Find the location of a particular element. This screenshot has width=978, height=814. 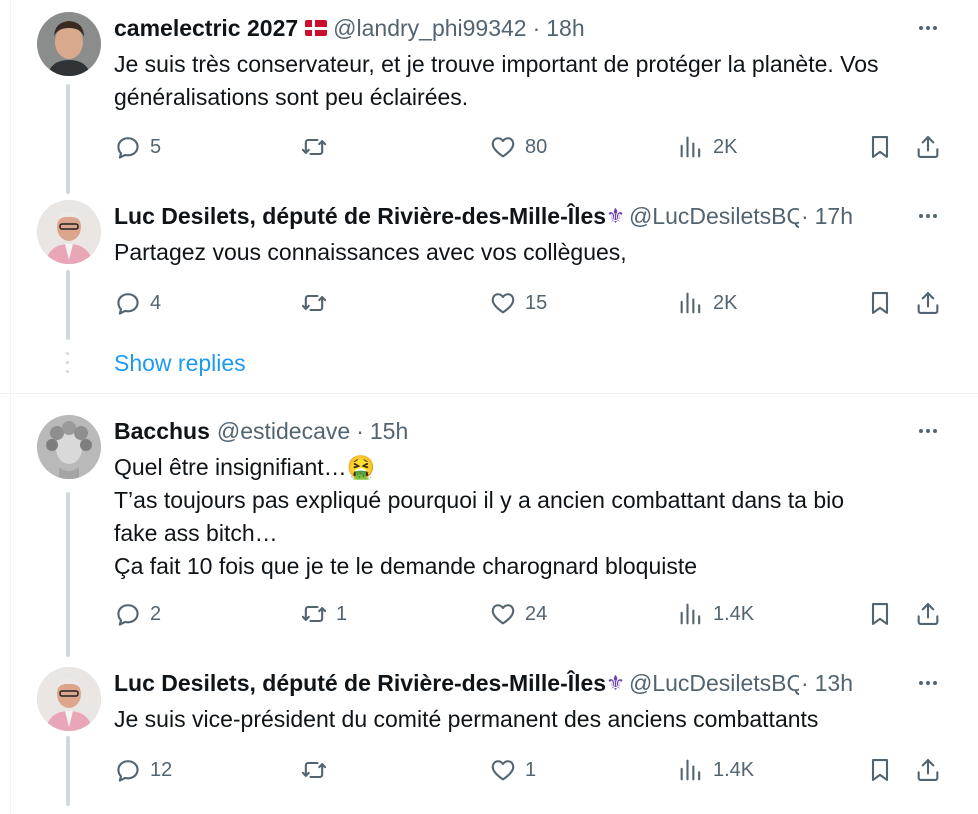

reply-button: 5 is located at coordinates (137, 147).